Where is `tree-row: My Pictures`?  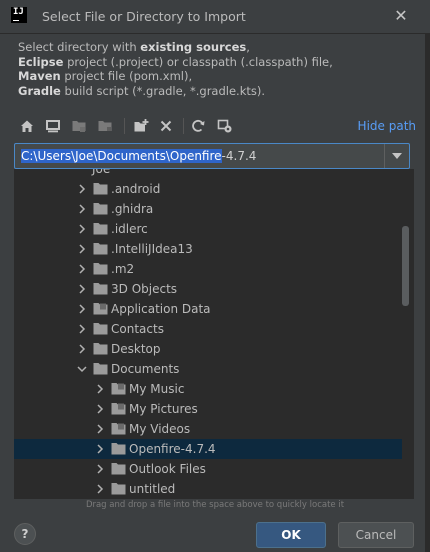
tree-row: My Pictures is located at coordinates (208, 409).